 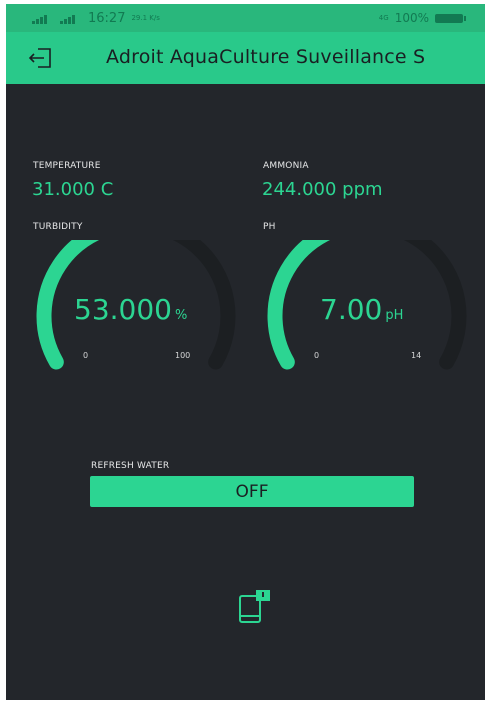 I want to click on battery-percent: 100%, so click(x=411, y=18).